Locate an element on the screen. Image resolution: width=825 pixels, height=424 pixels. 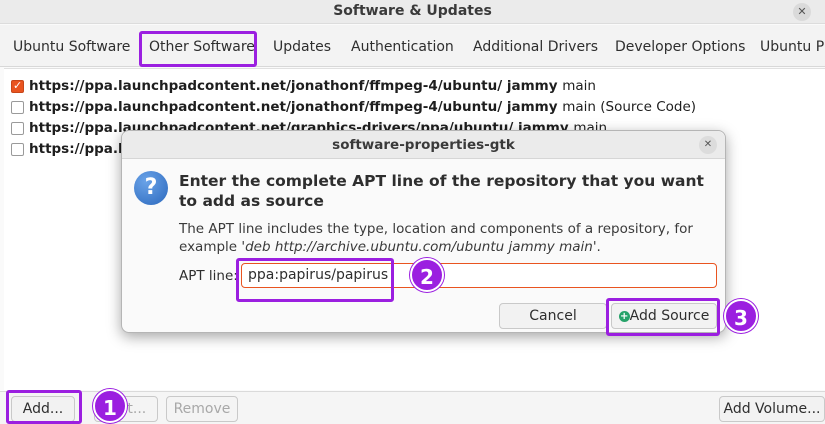
close-icon: ✕ is located at coordinates (802, 12).